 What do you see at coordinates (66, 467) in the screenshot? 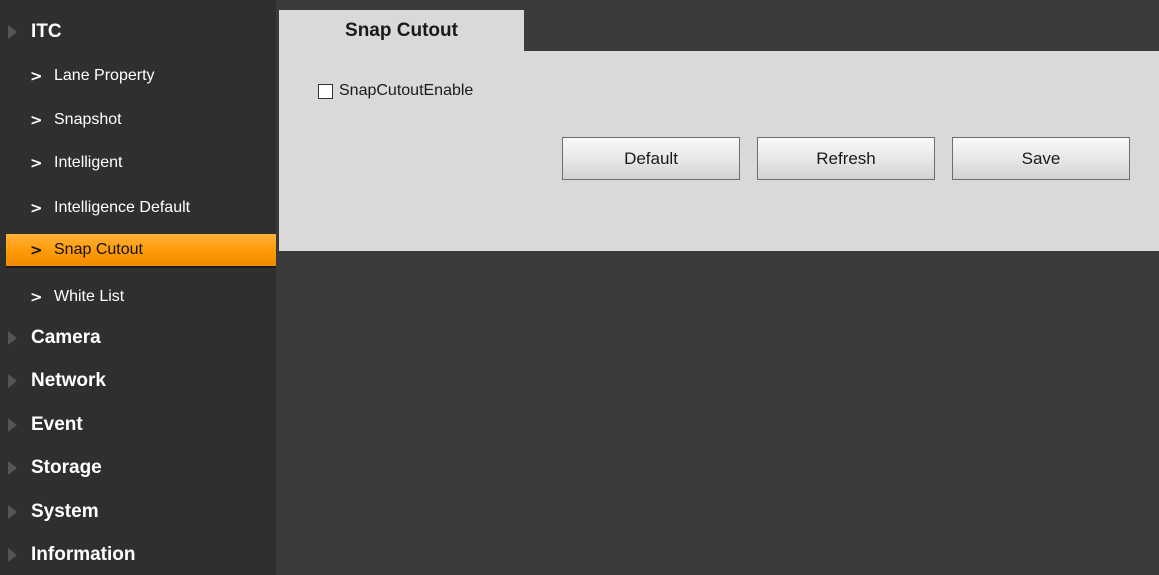
I see `sidebar-item-label: Storage` at bounding box center [66, 467].